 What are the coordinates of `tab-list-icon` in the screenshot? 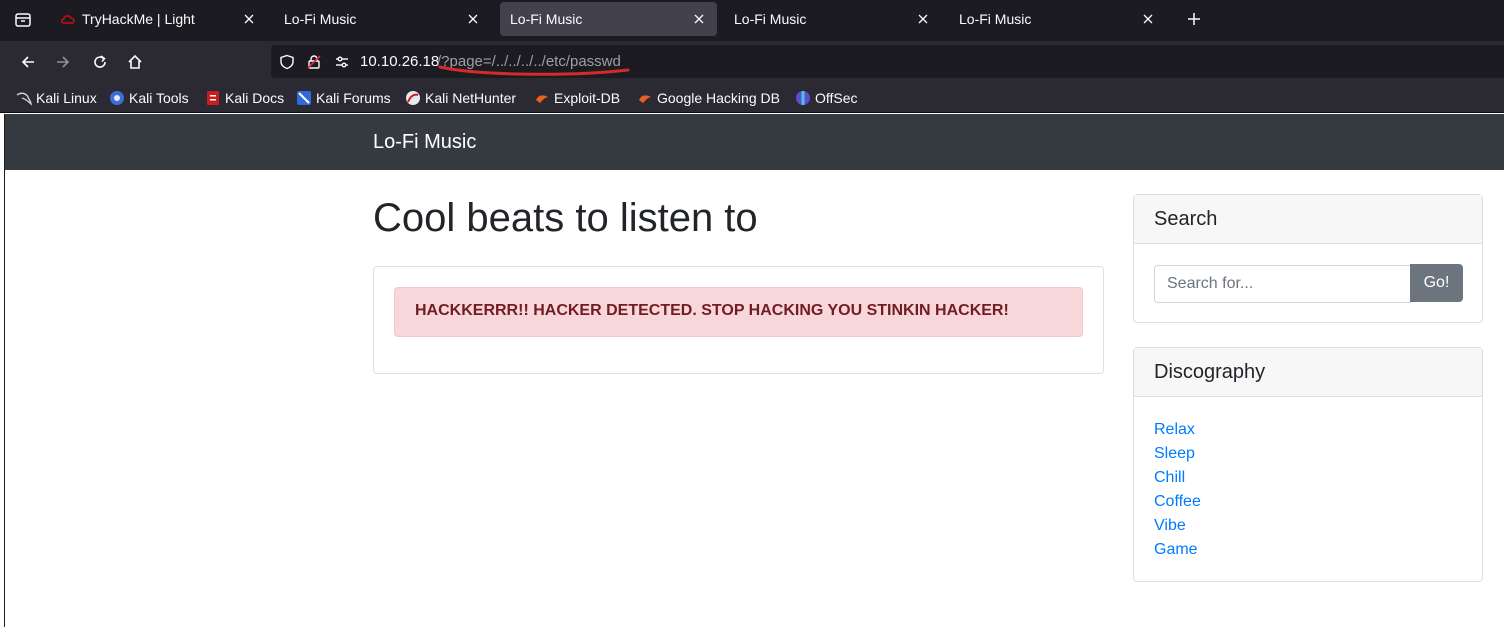 It's located at (23, 20).